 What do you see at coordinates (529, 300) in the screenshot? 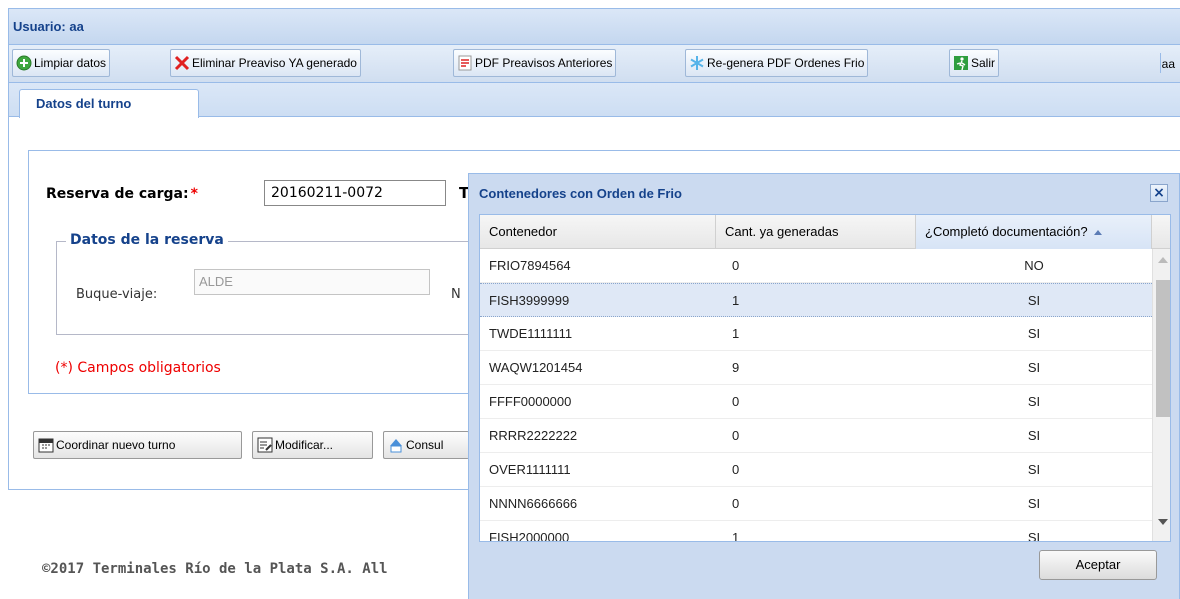
I see `cell-contenedor: FISH3999999` at bounding box center [529, 300].